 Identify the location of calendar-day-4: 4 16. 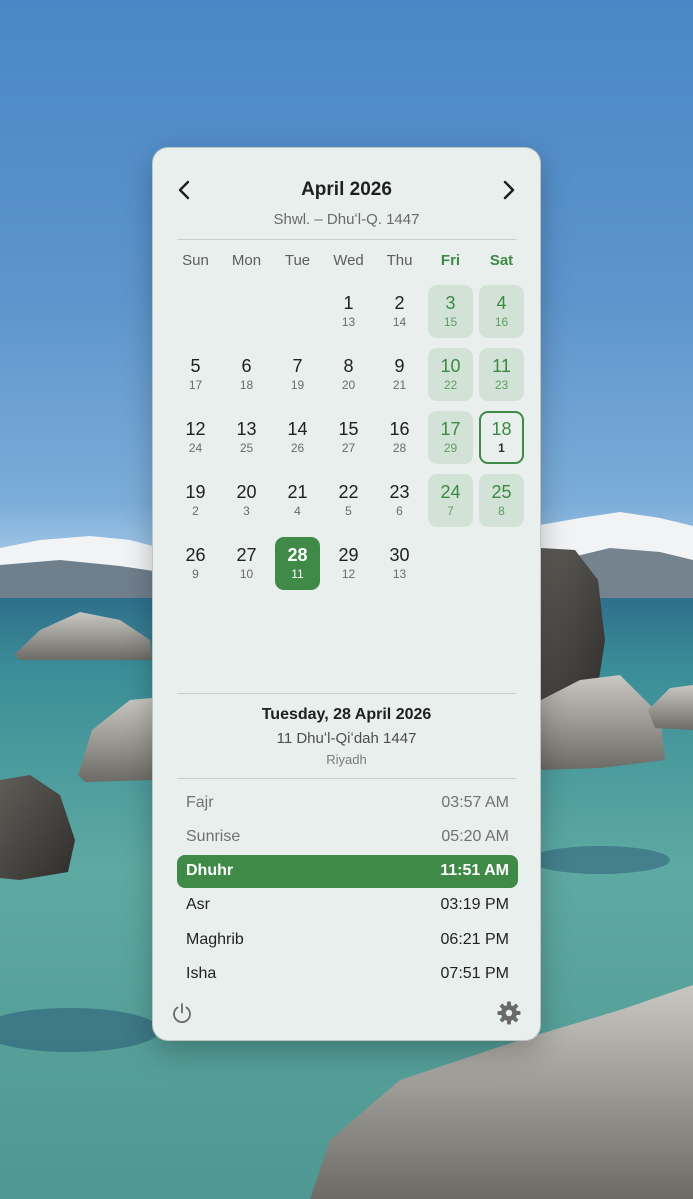
(501, 311).